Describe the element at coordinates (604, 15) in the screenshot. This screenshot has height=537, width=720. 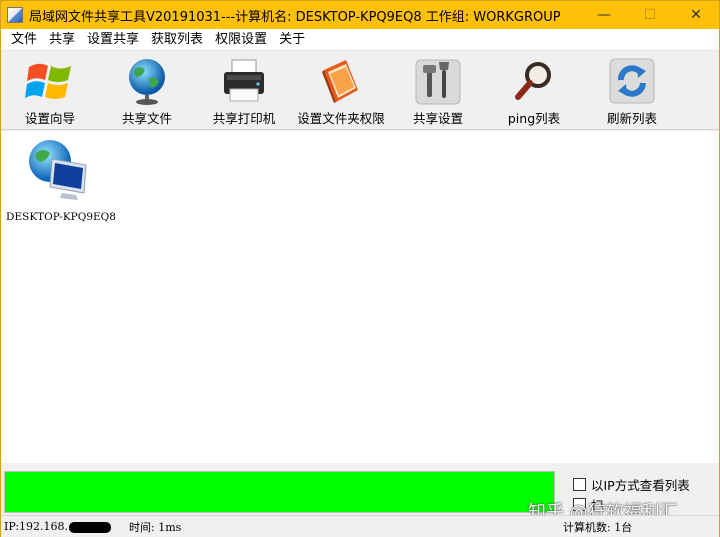
I see `minimize-button: —` at that location.